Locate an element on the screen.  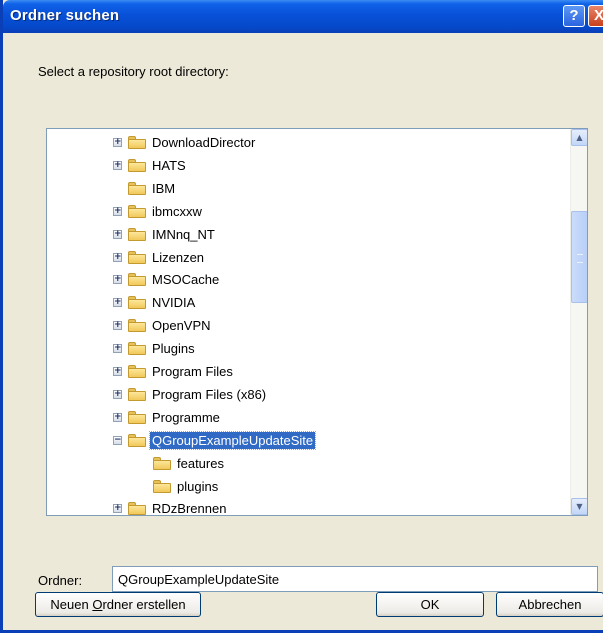
new-folder-button: Neuen Ordner erstellen is located at coordinates (118, 604).